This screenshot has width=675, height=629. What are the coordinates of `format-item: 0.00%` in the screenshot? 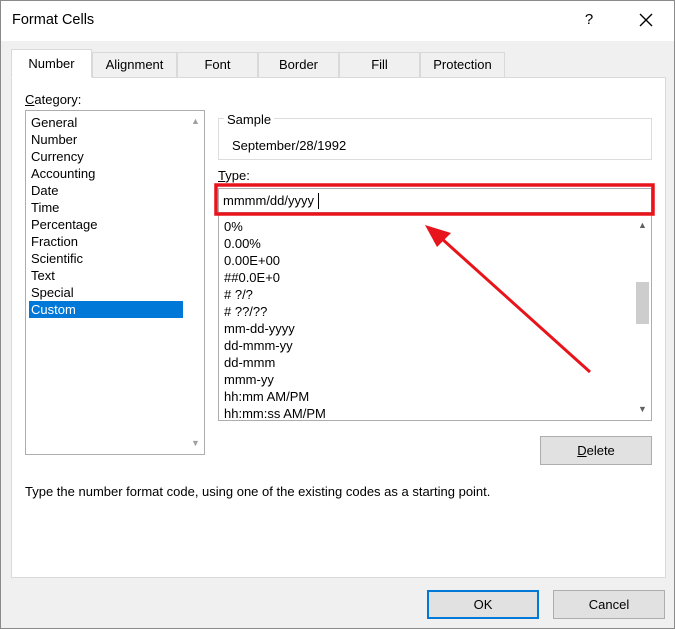 It's located at (241, 243).